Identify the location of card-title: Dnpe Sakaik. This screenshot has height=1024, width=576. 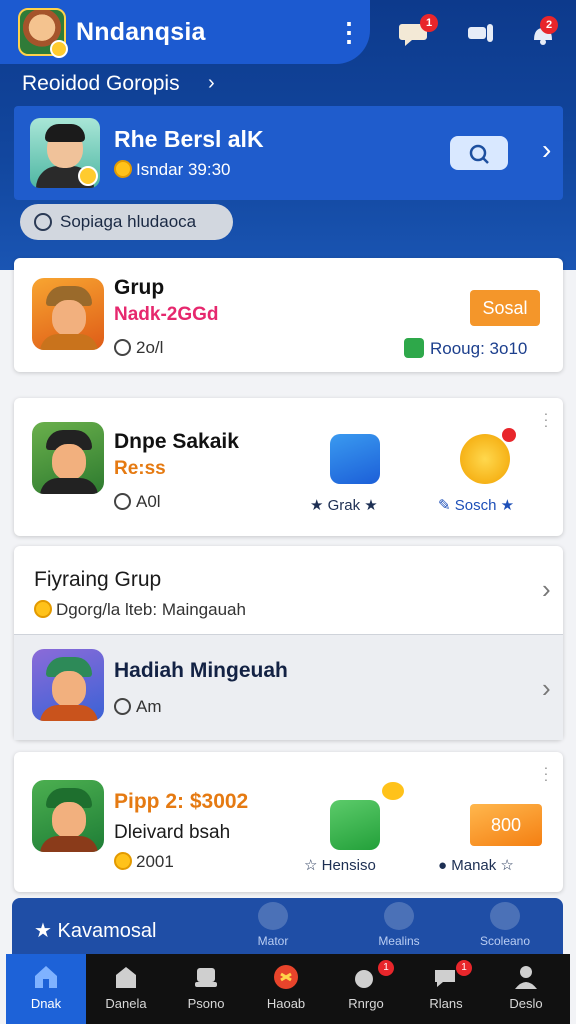
(176, 441).